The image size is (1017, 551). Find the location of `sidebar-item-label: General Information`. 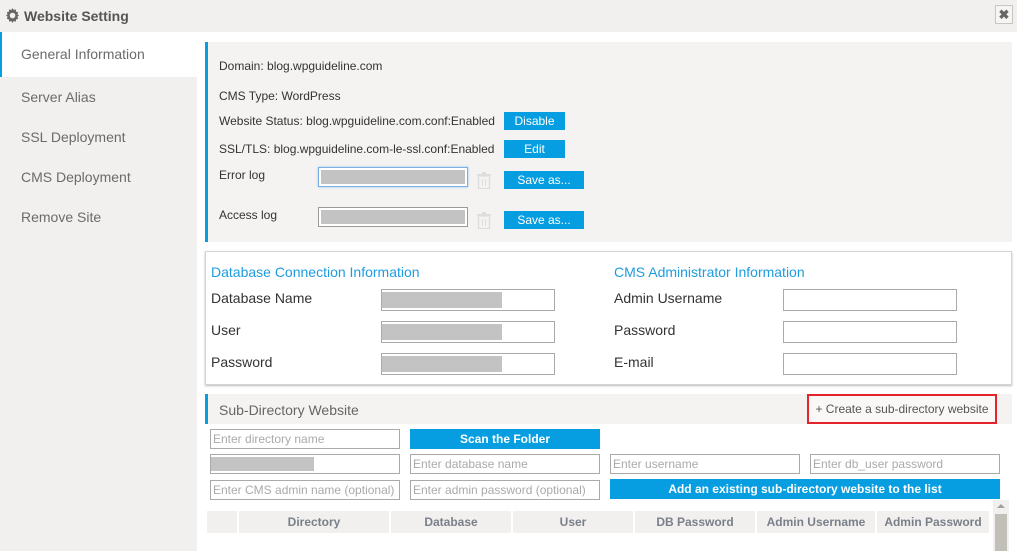

sidebar-item-label: General Information is located at coordinates (83, 54).